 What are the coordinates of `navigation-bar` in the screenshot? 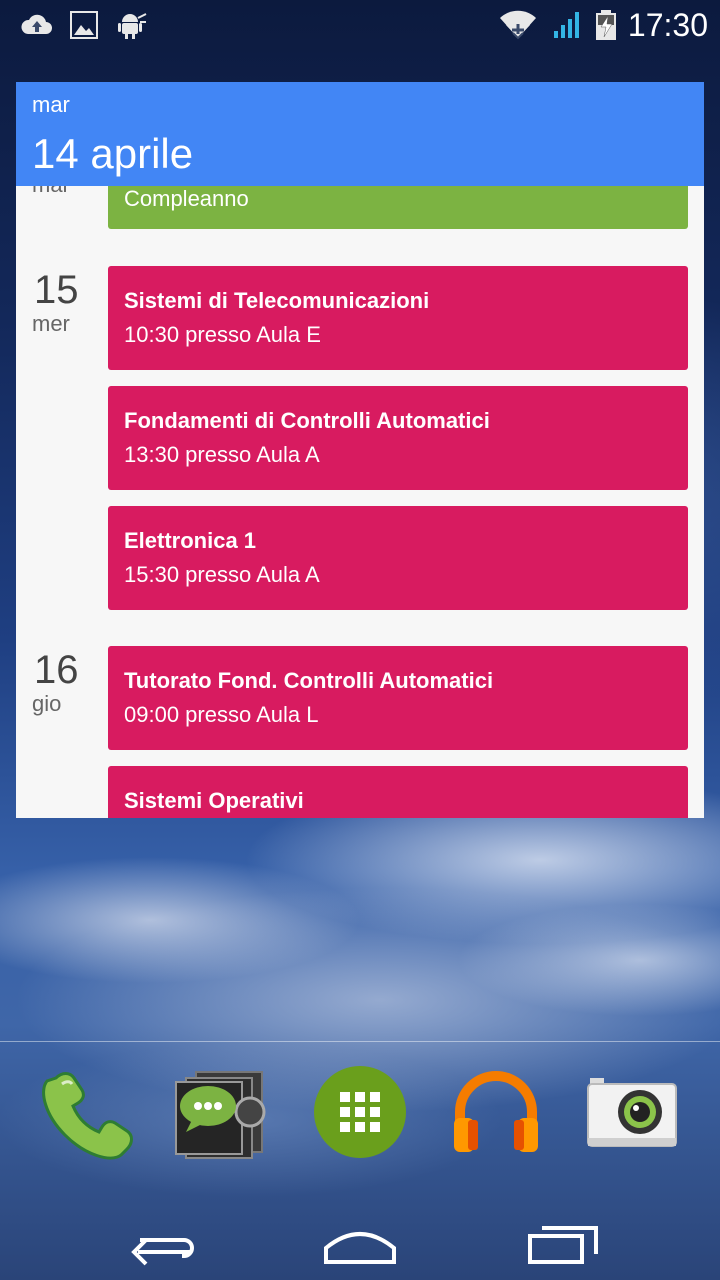 It's located at (360, 1240).